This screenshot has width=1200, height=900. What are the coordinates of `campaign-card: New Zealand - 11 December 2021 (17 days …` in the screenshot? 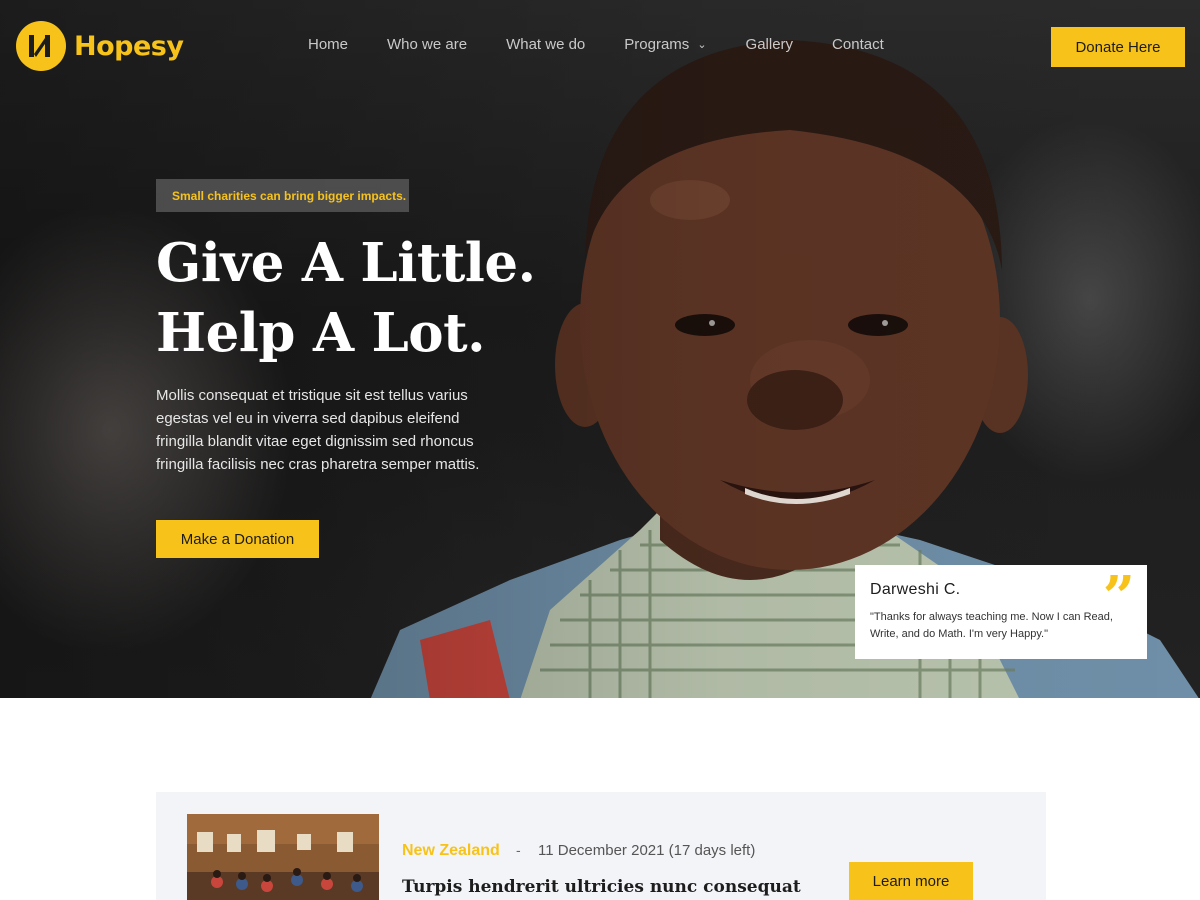 It's located at (601, 846).